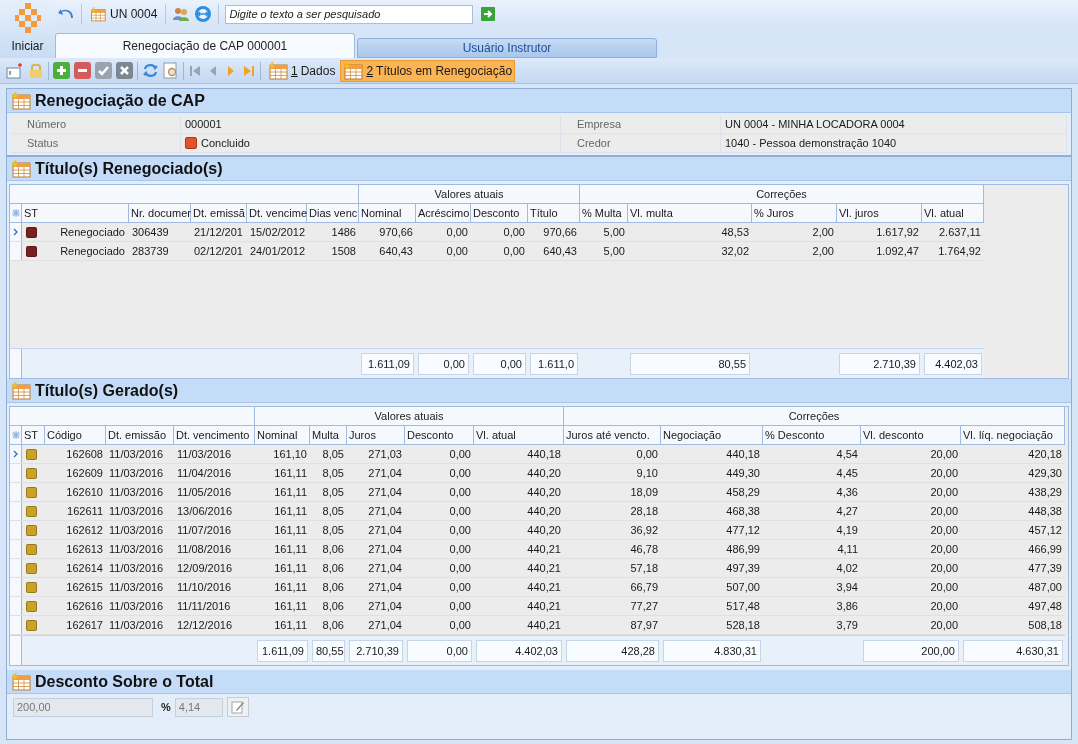  What do you see at coordinates (27, 29) in the screenshot?
I see `start-button: Iniciar` at bounding box center [27, 29].